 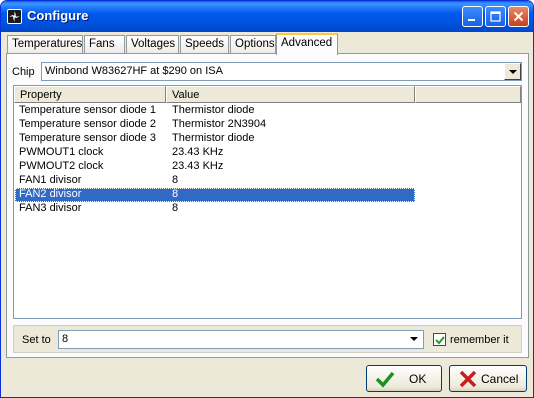 I want to click on close-button, so click(x=518, y=16).